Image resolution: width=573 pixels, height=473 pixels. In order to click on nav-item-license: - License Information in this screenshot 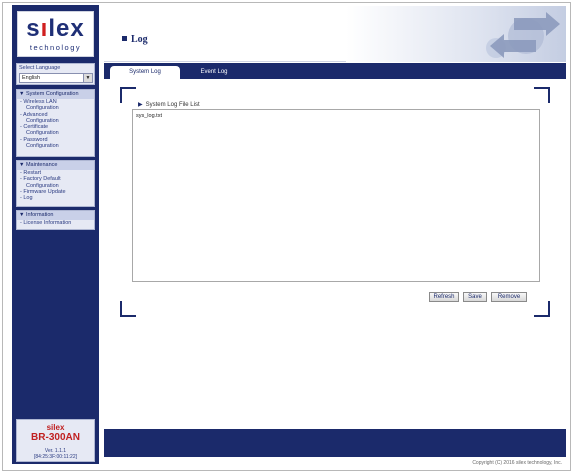, I will do `click(55, 223)`.